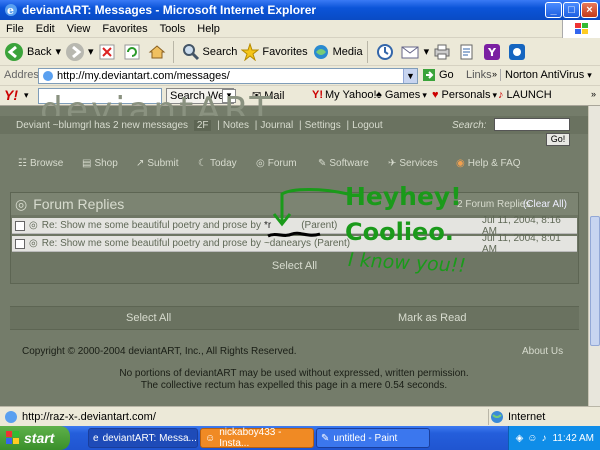  What do you see at coordinates (571, 10) in the screenshot?
I see `restore-button: □` at bounding box center [571, 10].